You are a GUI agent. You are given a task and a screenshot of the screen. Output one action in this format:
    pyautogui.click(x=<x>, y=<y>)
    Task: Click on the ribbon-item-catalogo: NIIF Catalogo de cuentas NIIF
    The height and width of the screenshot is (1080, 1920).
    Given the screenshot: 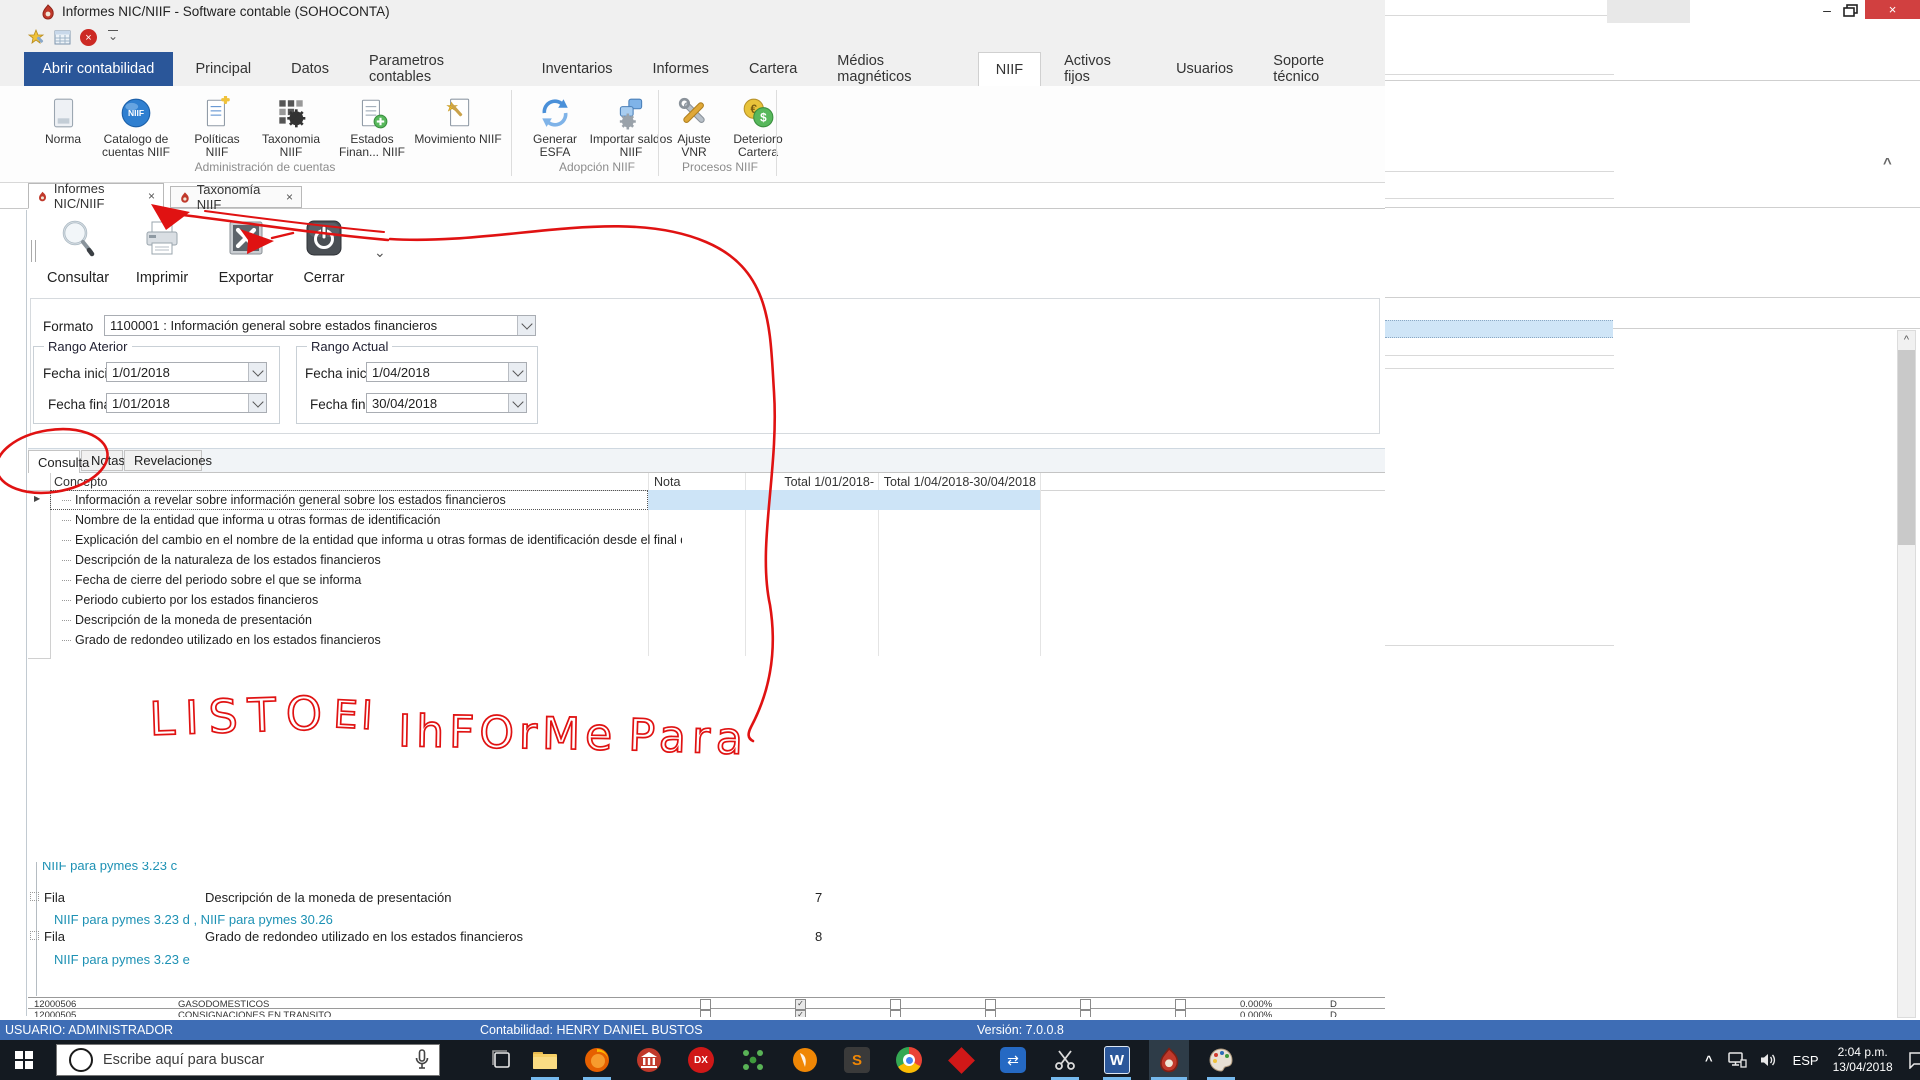 What is the action you would take?
    pyautogui.click(x=136, y=124)
    